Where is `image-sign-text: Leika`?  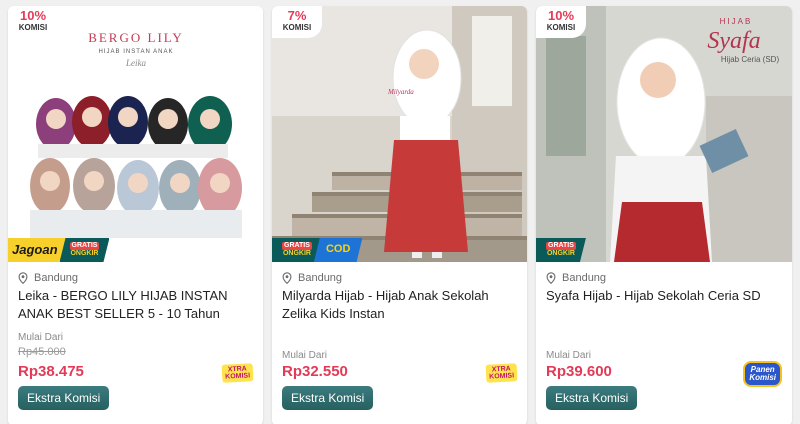 image-sign-text: Leika is located at coordinates (135, 63).